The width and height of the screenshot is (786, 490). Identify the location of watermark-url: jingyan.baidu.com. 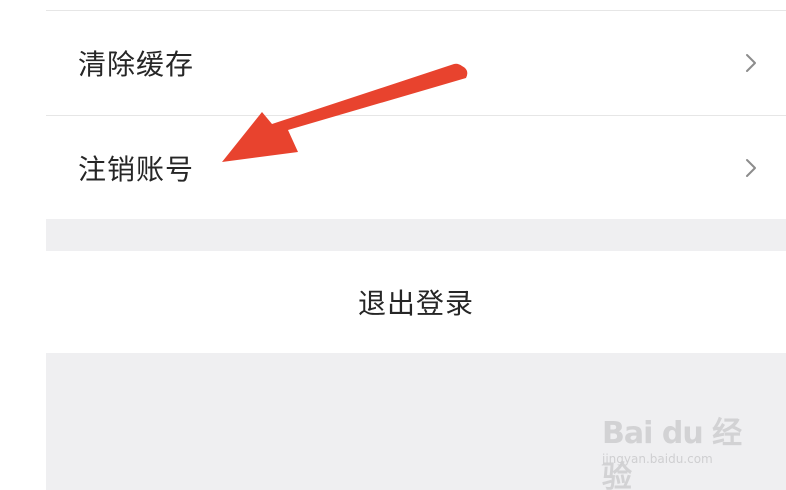
(657, 459).